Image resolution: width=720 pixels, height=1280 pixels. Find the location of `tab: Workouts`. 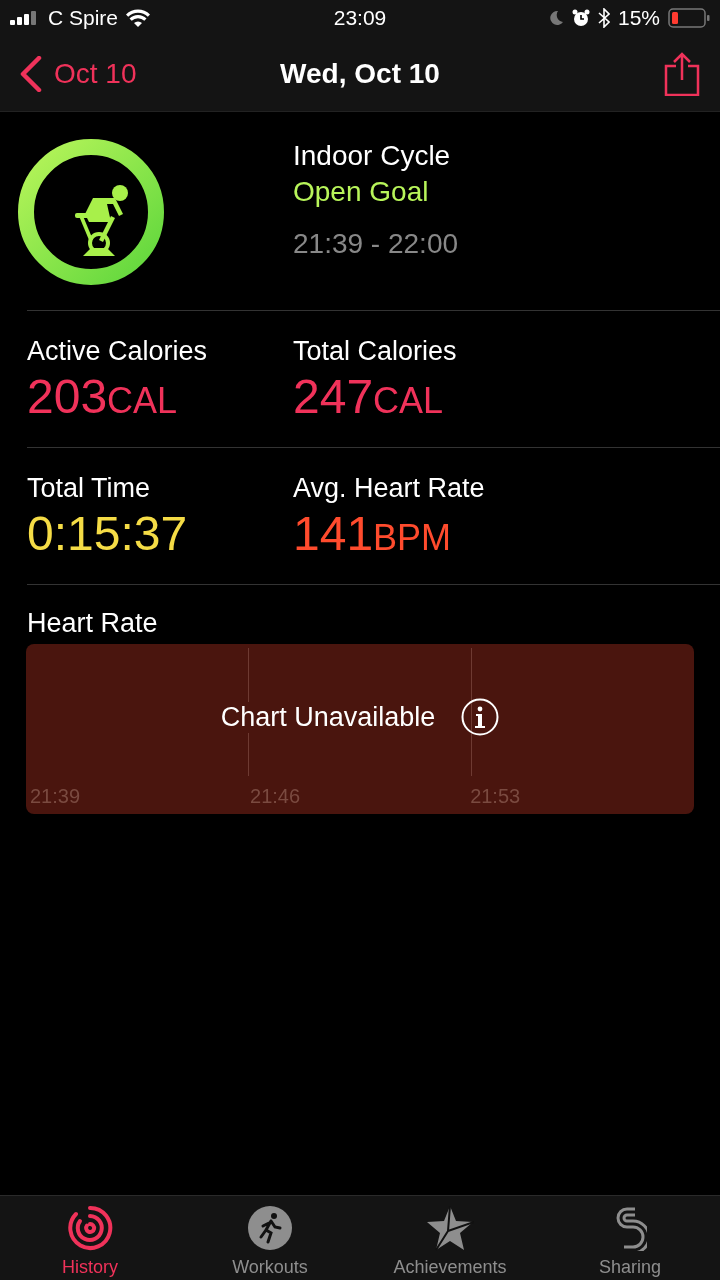

tab: Workouts is located at coordinates (270, 1238).